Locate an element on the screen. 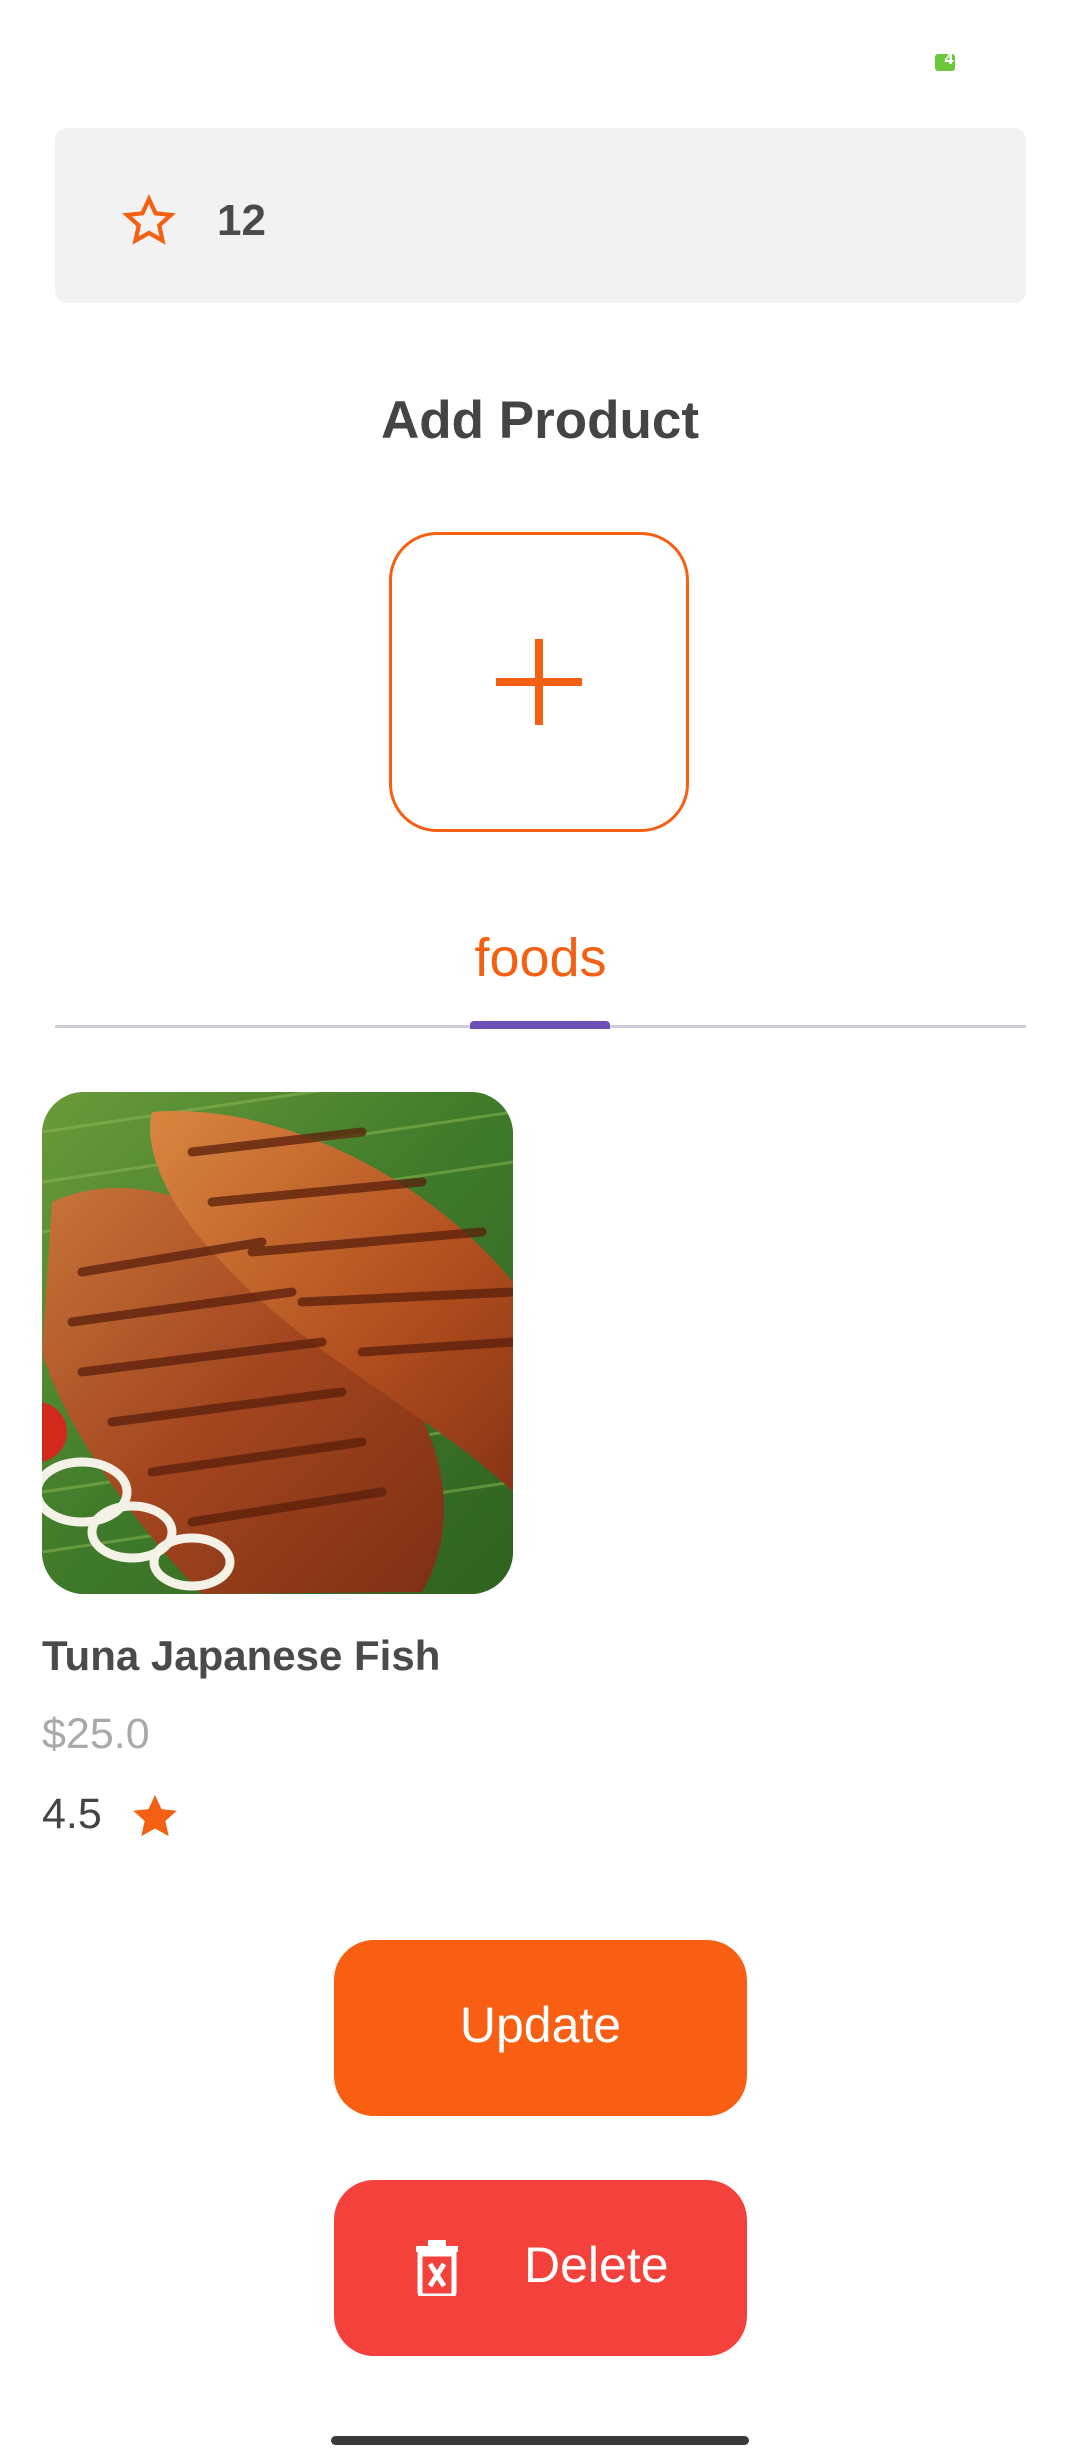 The height and width of the screenshot is (2460, 1080). product-name: Tuna Japanese Fish is located at coordinates (241, 1655).